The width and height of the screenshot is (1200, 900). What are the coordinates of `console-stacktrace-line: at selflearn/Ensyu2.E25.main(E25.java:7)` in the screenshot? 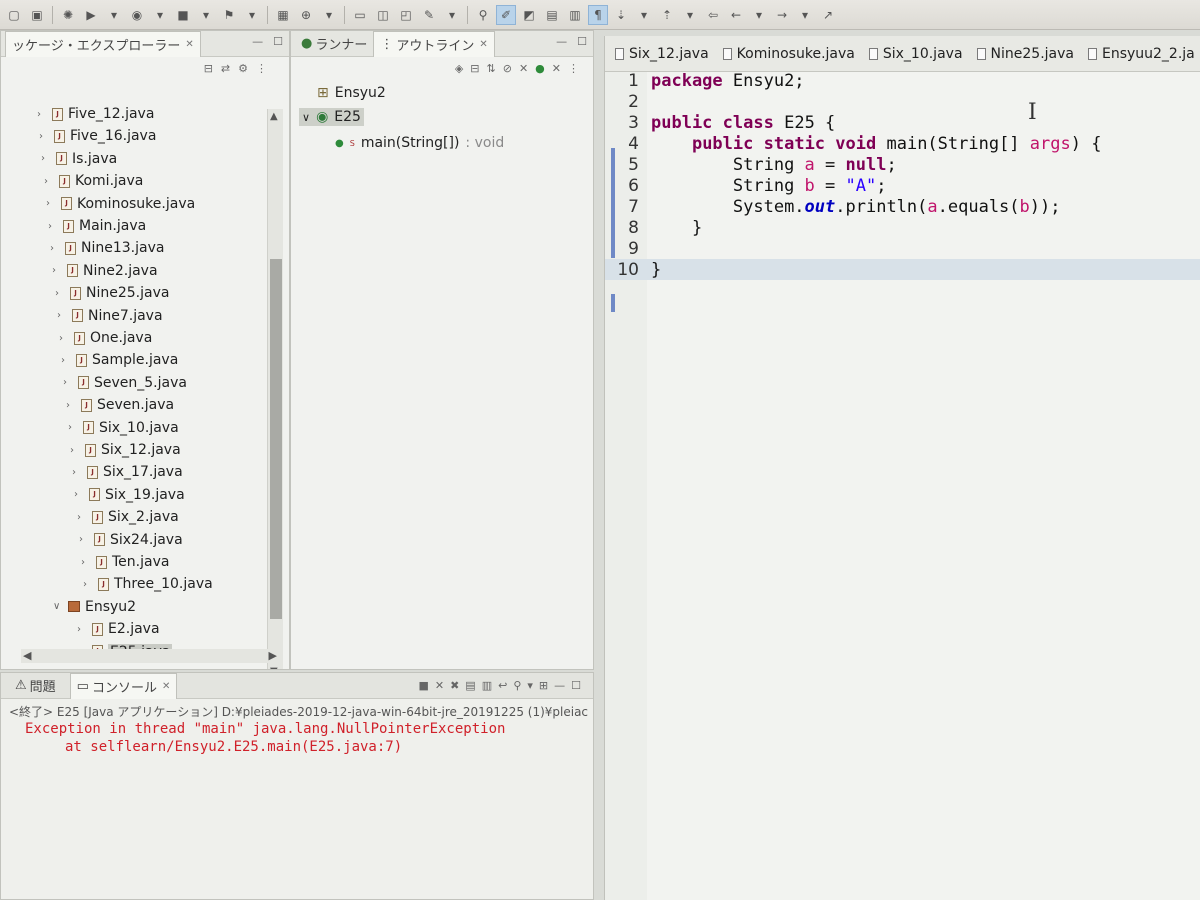 It's located at (297, 747).